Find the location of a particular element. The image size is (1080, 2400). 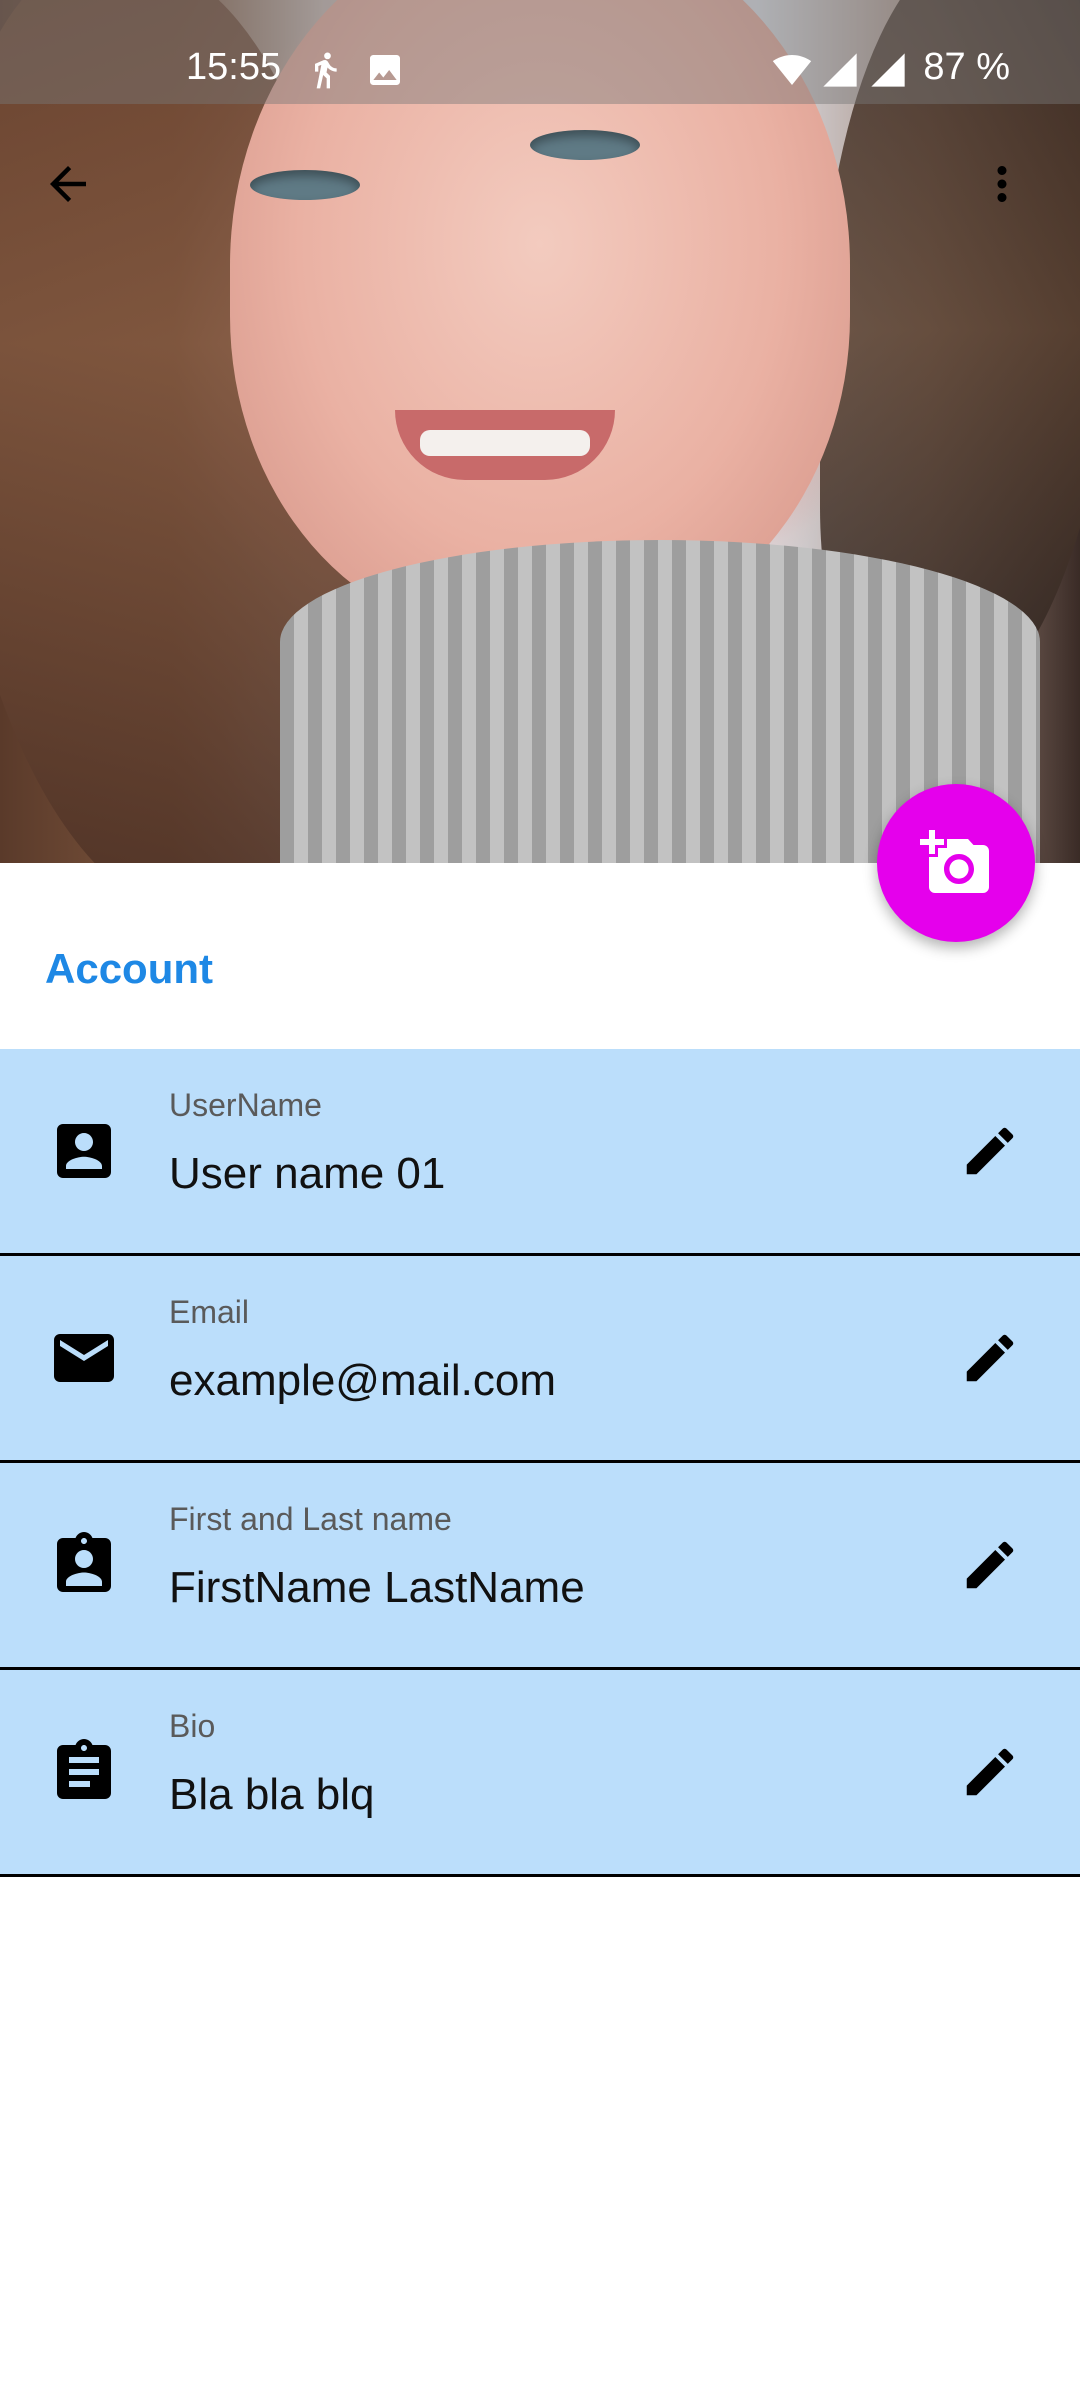

arrow-back-icon is located at coordinates (68, 184).